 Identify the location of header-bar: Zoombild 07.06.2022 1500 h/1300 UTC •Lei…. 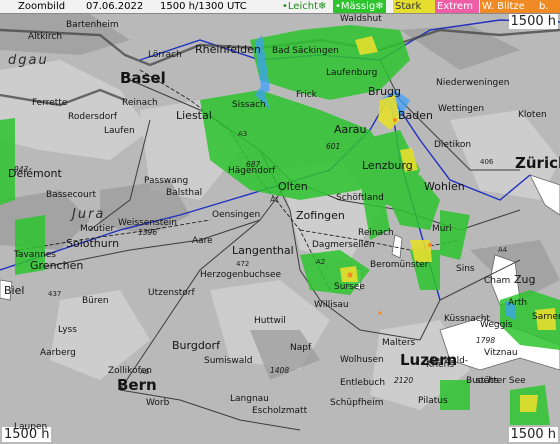
(280, 7).